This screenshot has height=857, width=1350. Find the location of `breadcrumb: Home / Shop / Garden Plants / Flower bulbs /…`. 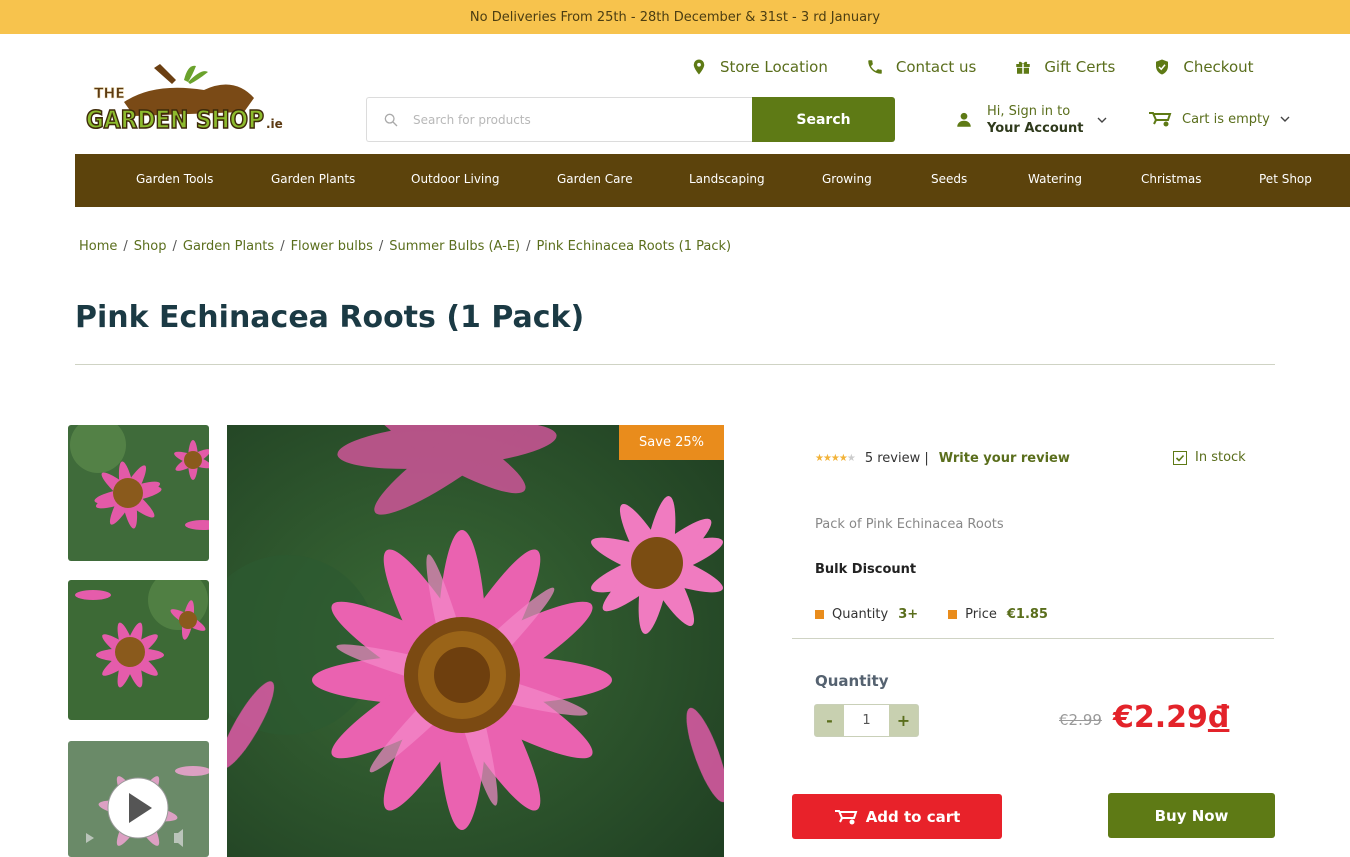

breadcrumb: Home / Shop / Garden Plants / Flower bulbs /… is located at coordinates (405, 246).